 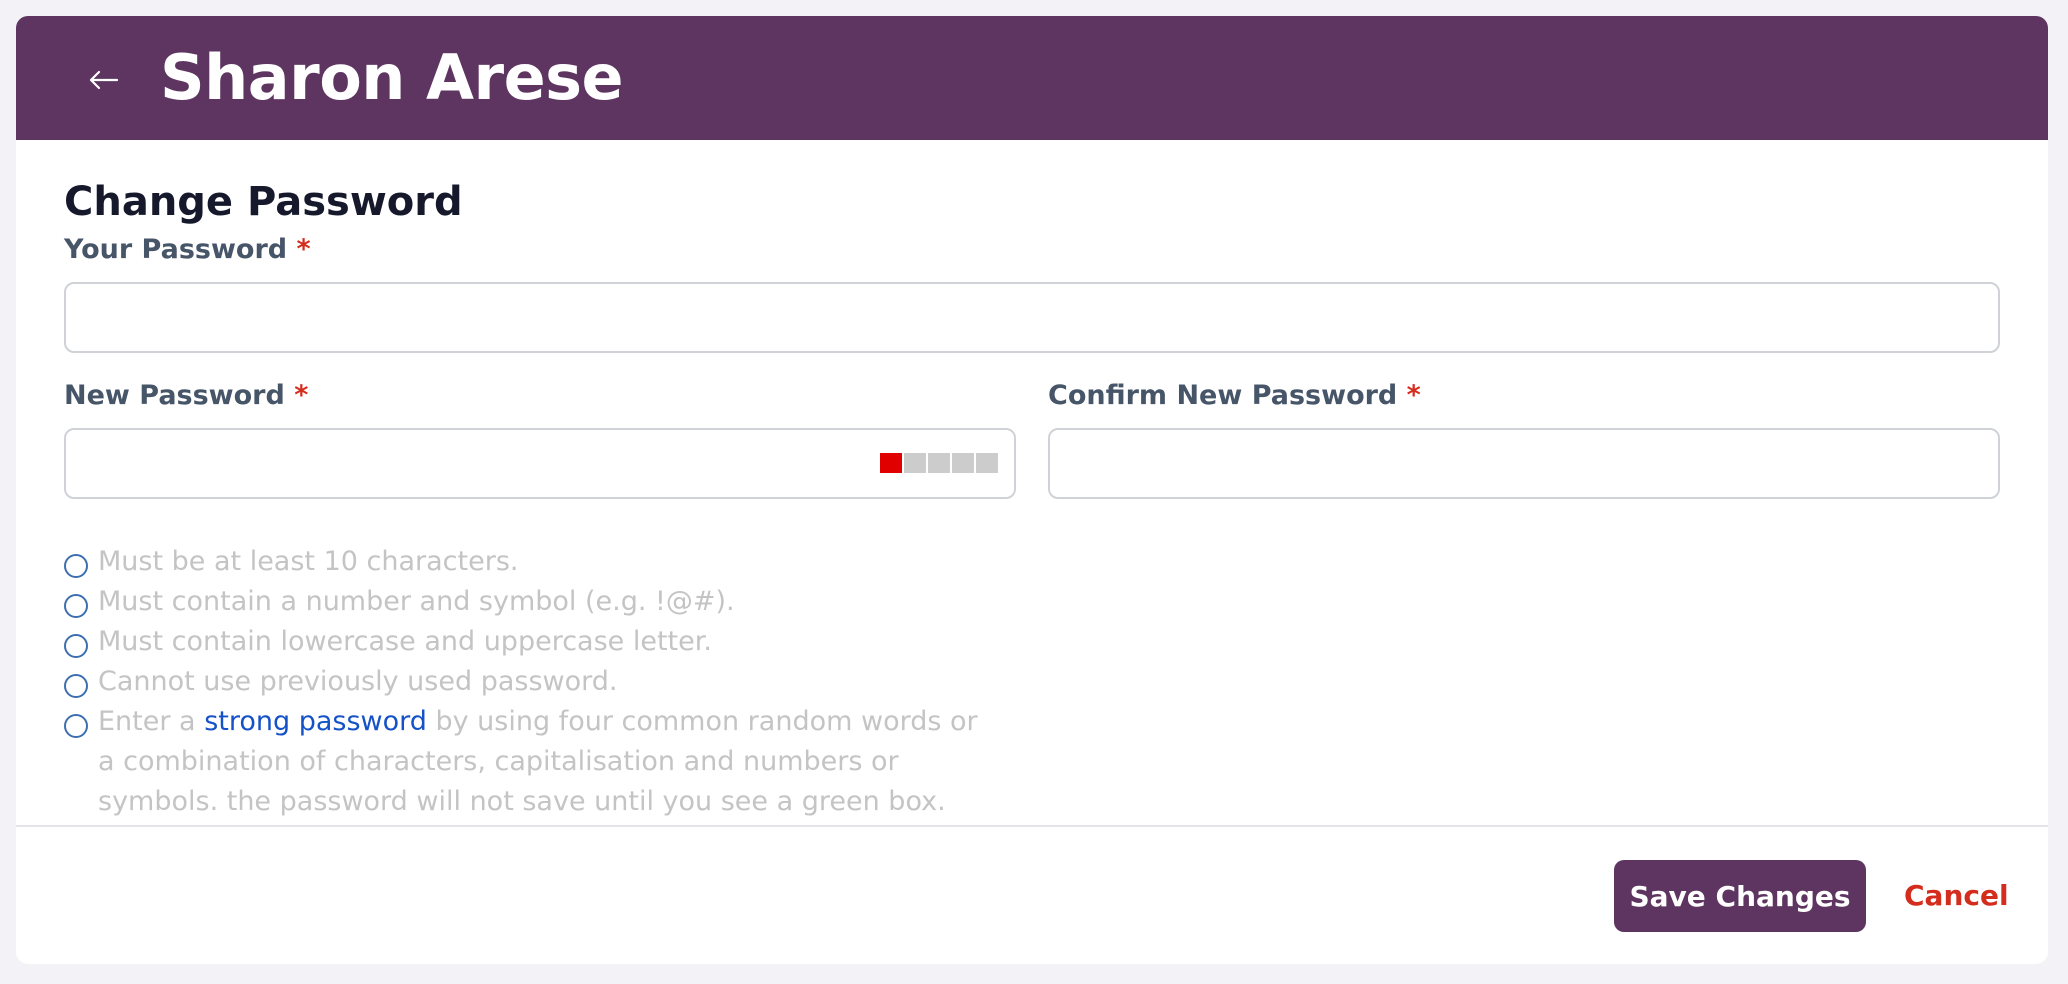 What do you see at coordinates (1956, 896) in the screenshot?
I see `cancel-button: Cancel` at bounding box center [1956, 896].